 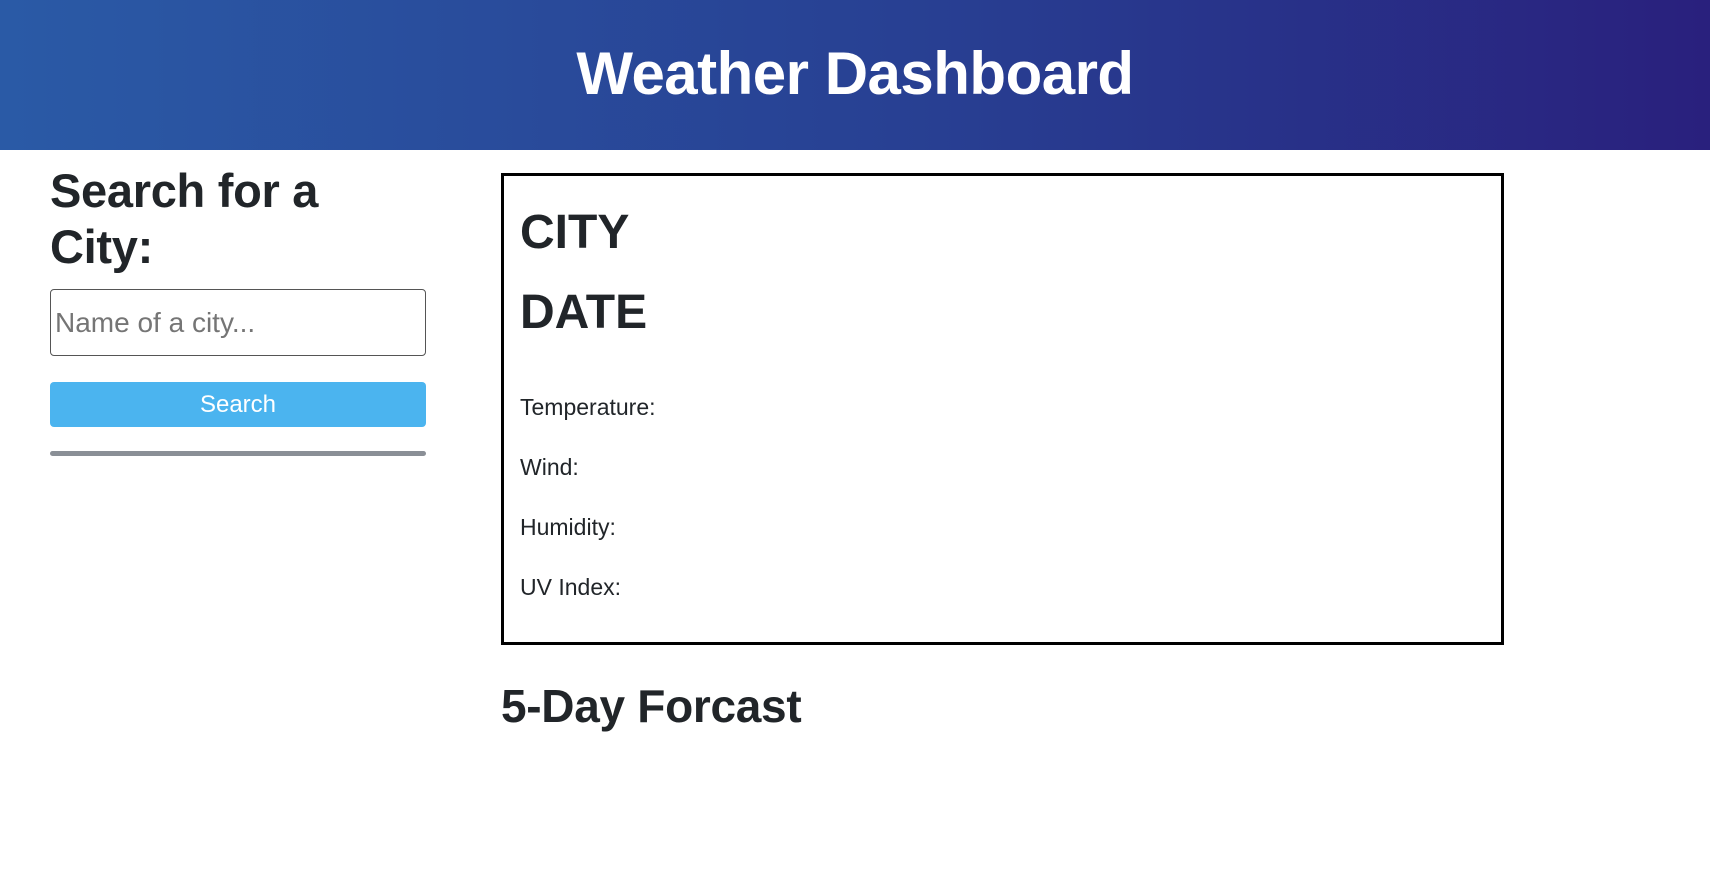 What do you see at coordinates (238, 404) in the screenshot?
I see `search-button: Search` at bounding box center [238, 404].